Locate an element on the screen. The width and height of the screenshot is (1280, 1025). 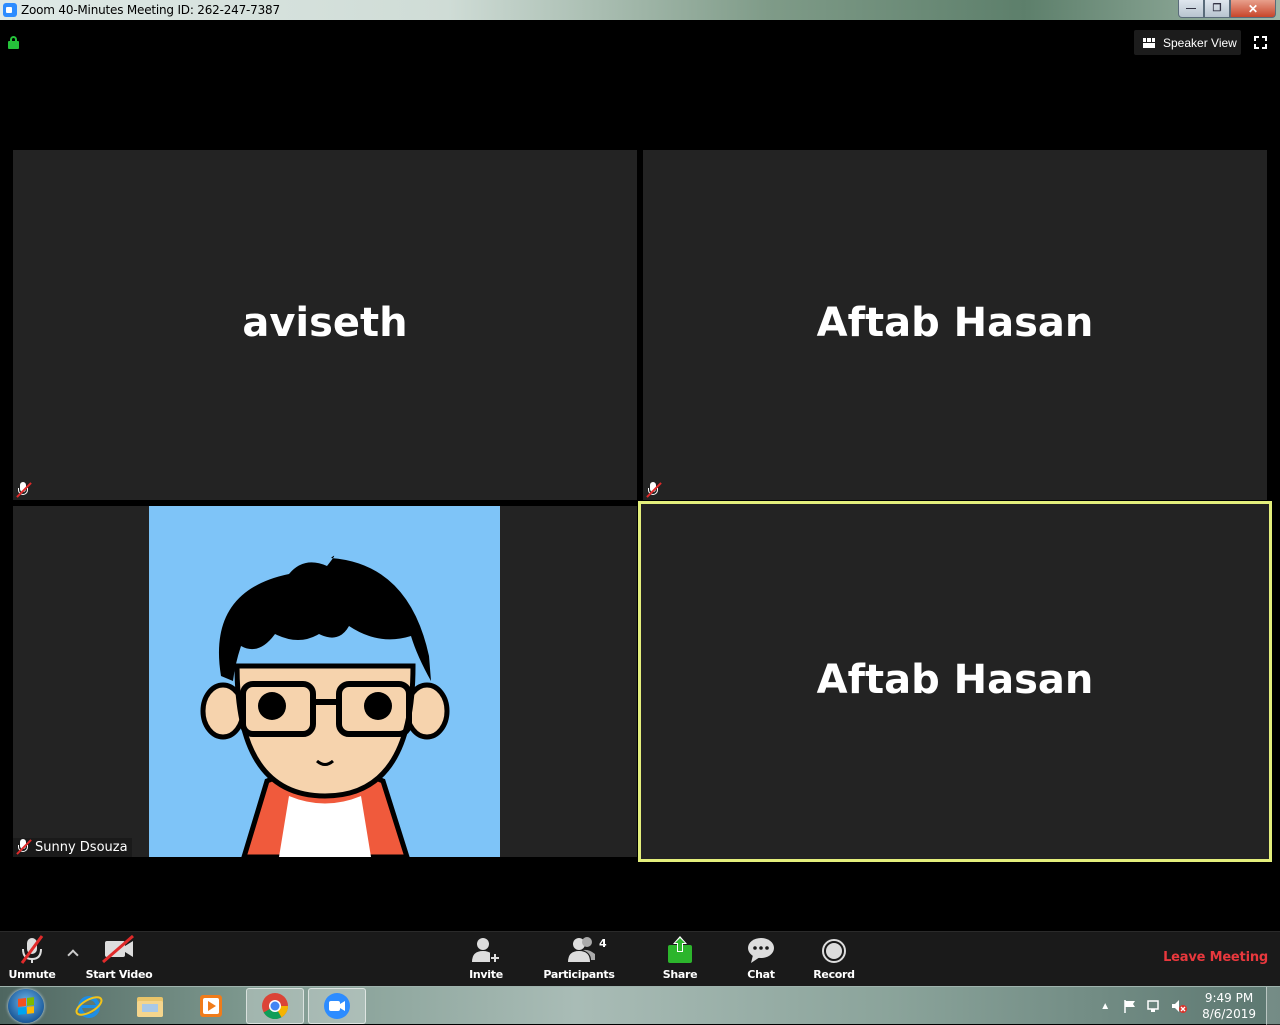
clock-date: 8/6/2019 is located at coordinates (1229, 1014).